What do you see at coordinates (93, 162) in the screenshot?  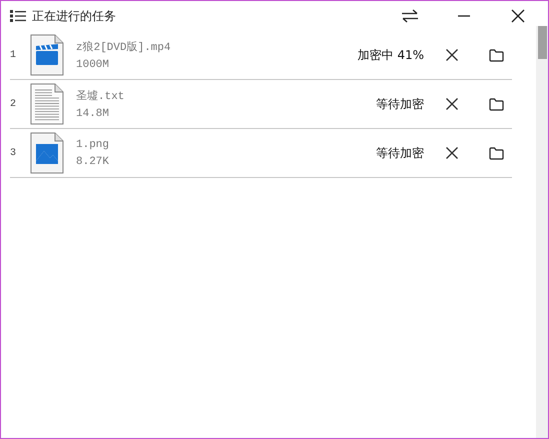 I see `file-size: 8.27K` at bounding box center [93, 162].